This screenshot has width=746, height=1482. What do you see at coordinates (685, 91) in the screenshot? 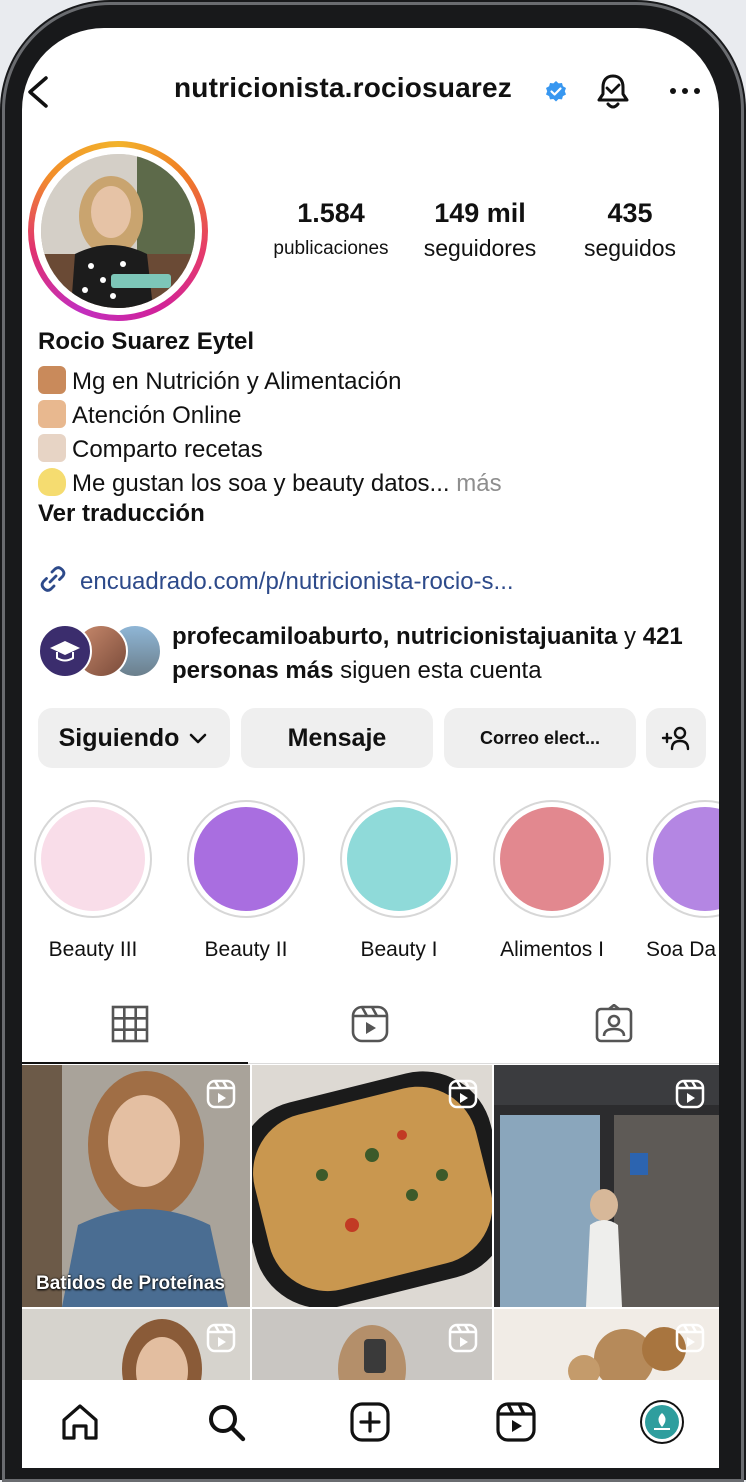
I see `more-options-icon` at bounding box center [685, 91].